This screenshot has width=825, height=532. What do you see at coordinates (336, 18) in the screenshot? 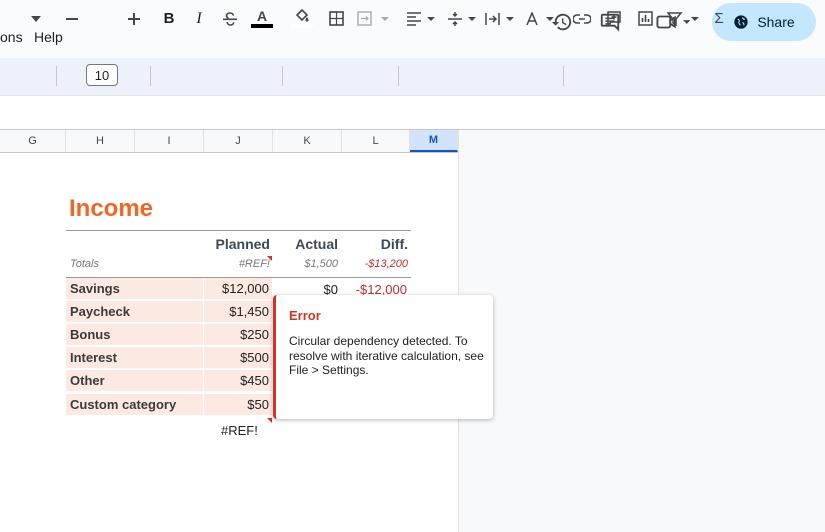
I see `borders-icon` at bounding box center [336, 18].